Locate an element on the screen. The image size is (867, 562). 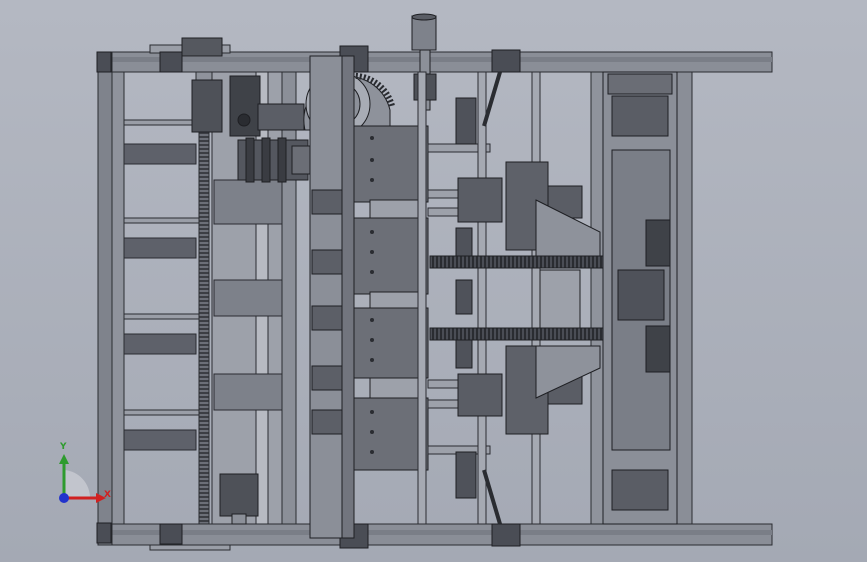
lower-gear-rack is located at coordinates (528, 334).